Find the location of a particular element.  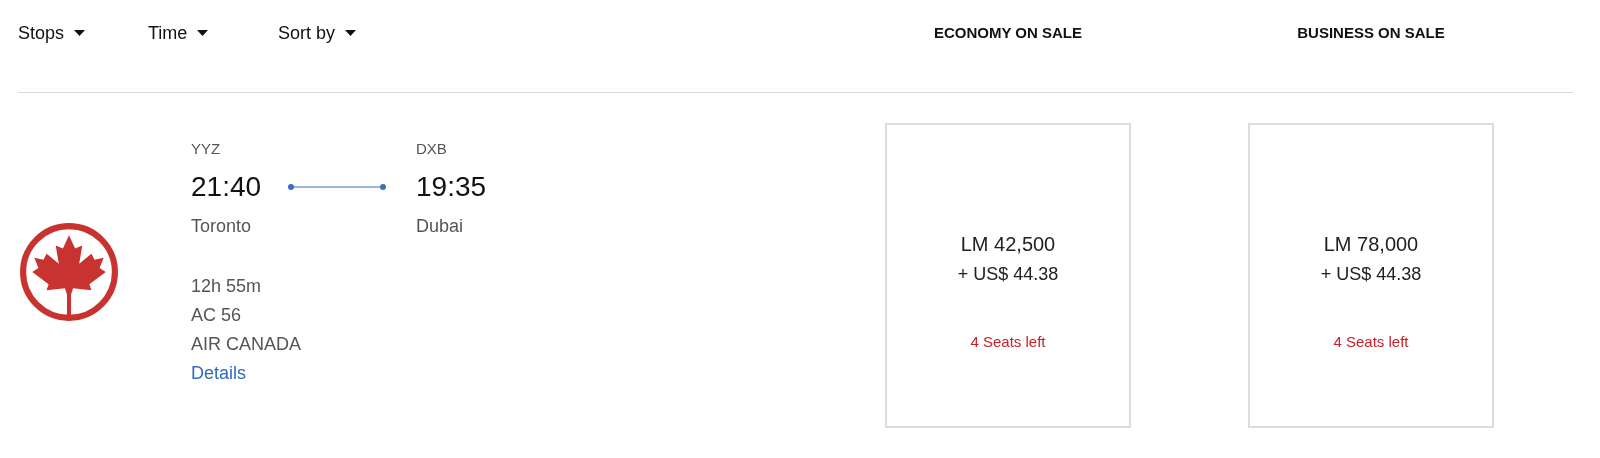

arrival-time: 19:35 is located at coordinates (451, 187).